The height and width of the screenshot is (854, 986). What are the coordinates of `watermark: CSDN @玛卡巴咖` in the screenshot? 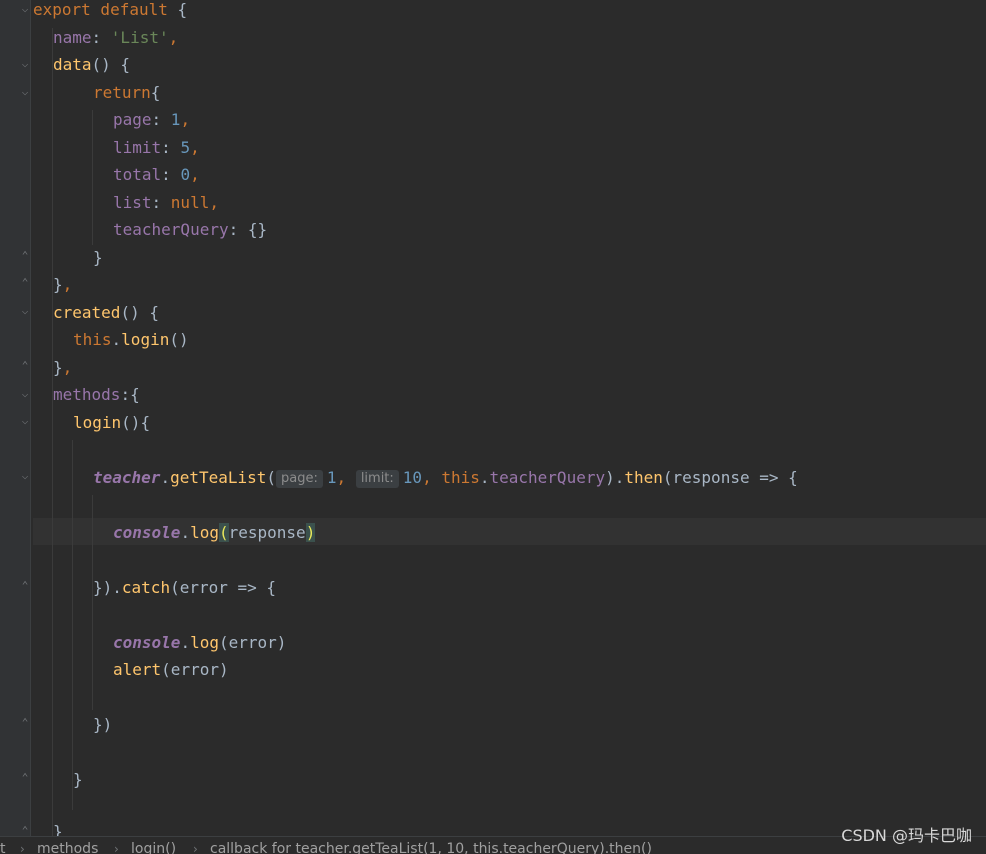 It's located at (906, 835).